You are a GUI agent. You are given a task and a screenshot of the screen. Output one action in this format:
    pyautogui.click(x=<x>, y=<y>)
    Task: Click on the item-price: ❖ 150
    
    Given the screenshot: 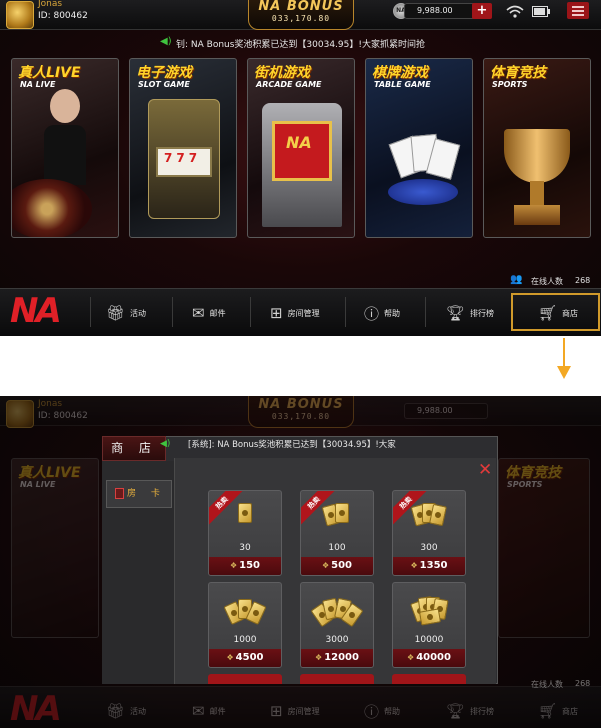 What is the action you would take?
    pyautogui.click(x=245, y=566)
    